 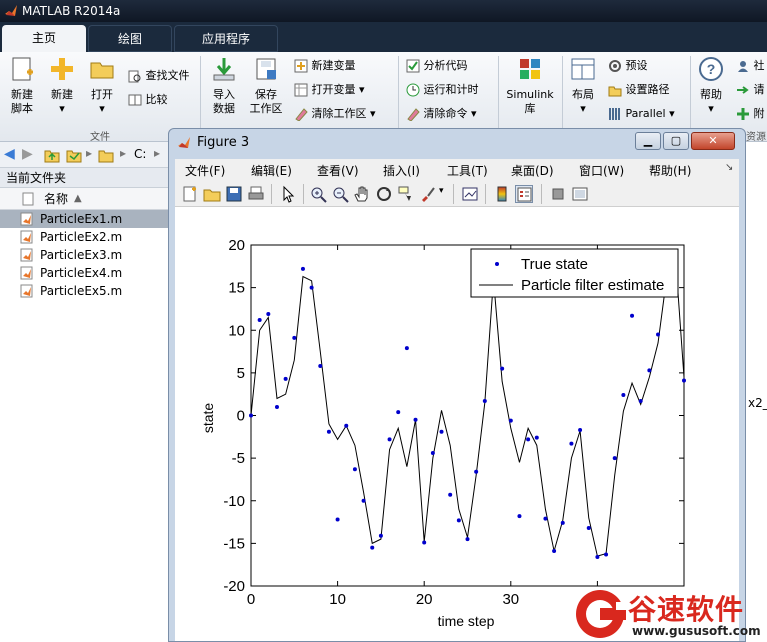 What do you see at coordinates (85, 178) in the screenshot?
I see `current-folder-title: 当前文件夹` at bounding box center [85, 178].